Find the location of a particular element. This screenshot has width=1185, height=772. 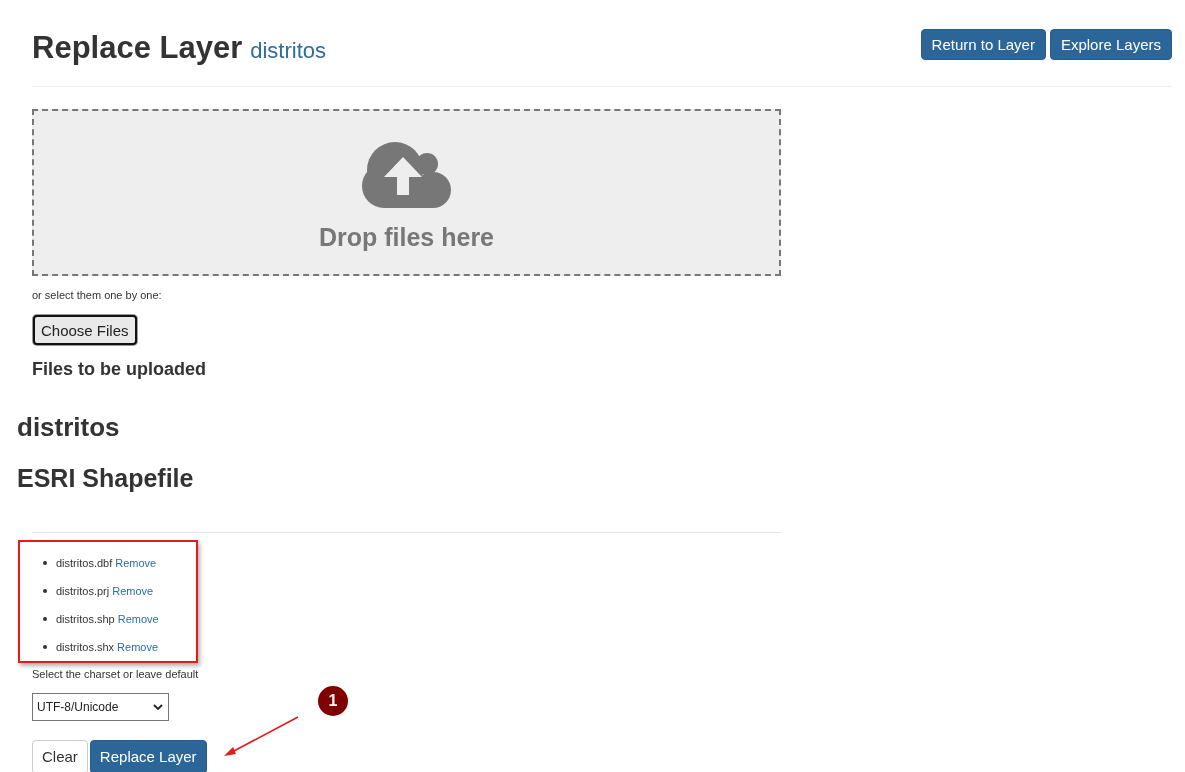

layer-subtitle: distritos is located at coordinates (288, 51).